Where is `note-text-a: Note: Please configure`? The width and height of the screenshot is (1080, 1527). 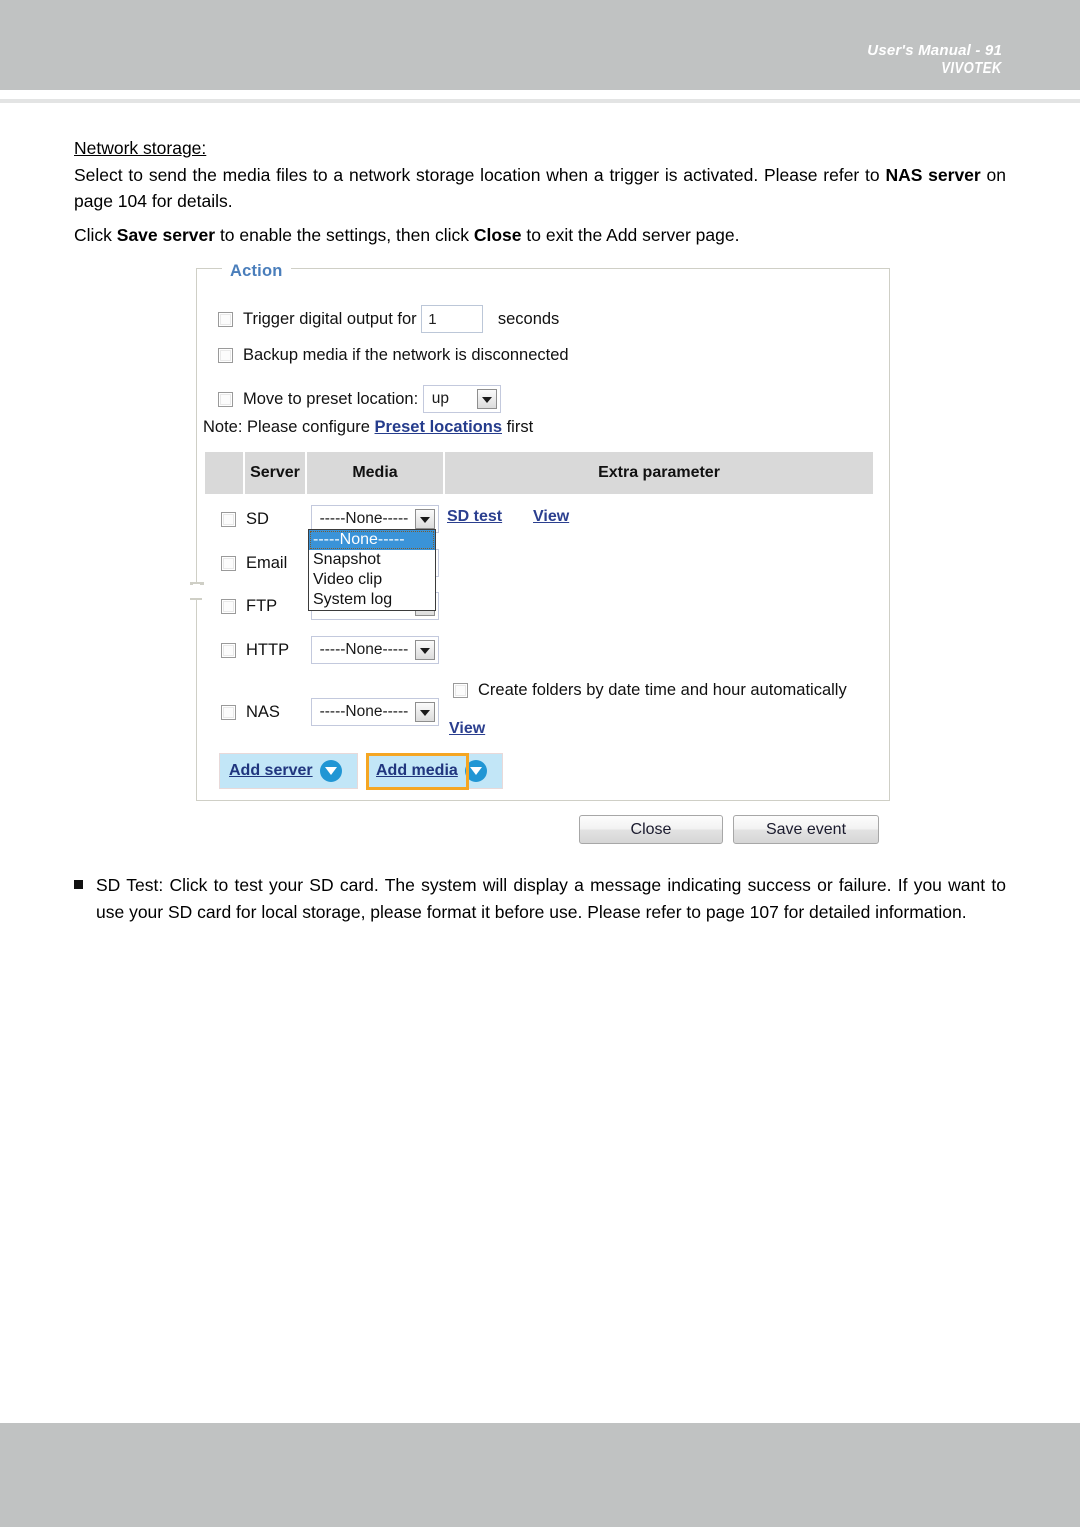
note-text-a: Note: Please configure is located at coordinates (289, 427).